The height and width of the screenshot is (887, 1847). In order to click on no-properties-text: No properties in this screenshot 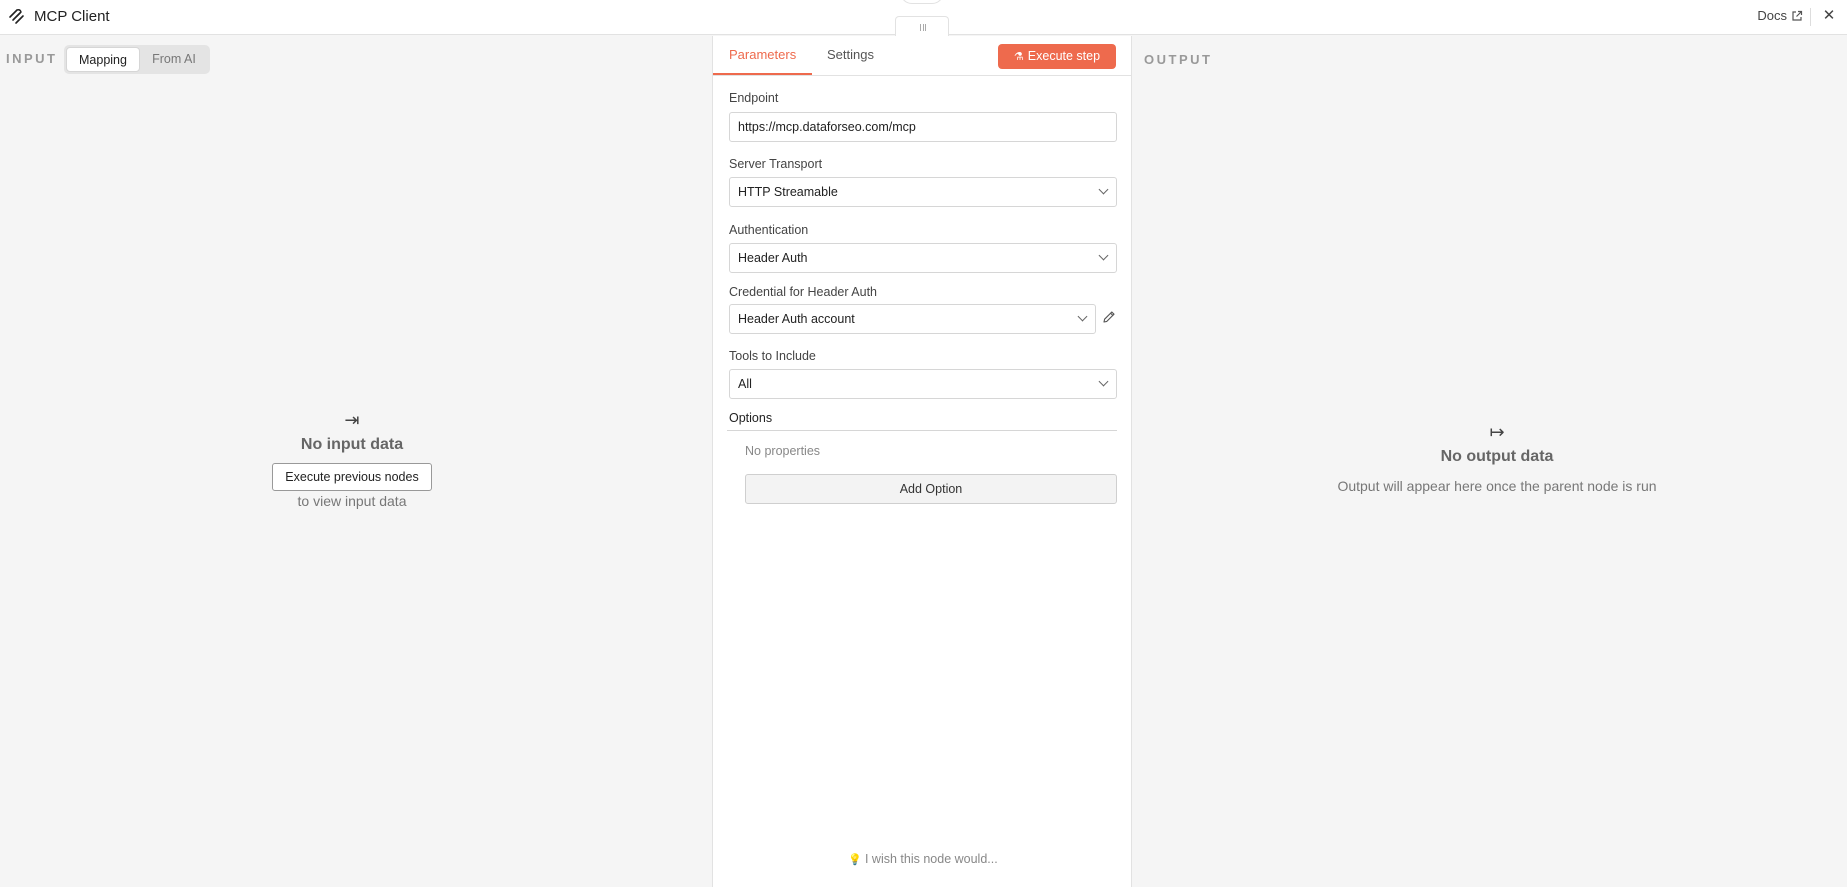, I will do `click(783, 451)`.